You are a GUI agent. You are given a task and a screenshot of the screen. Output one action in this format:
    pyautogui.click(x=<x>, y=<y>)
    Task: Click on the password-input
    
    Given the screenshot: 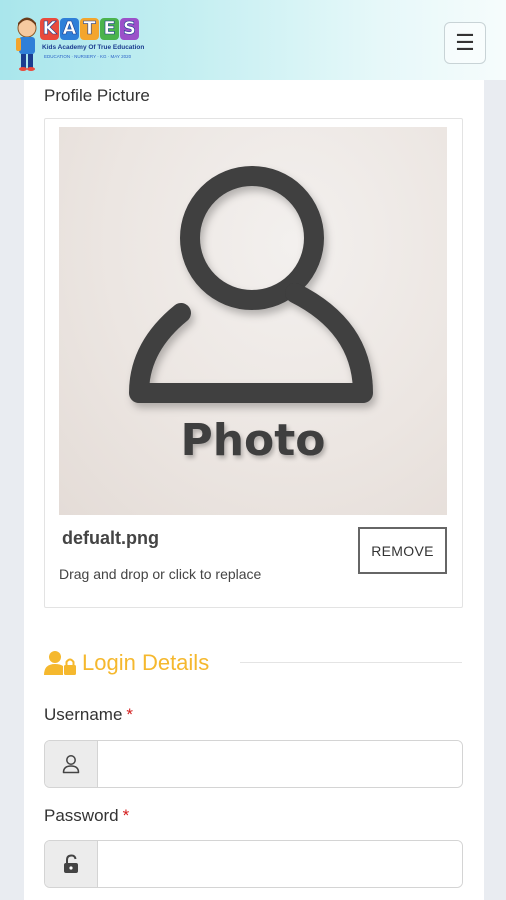 What is the action you would take?
    pyautogui.click(x=280, y=864)
    